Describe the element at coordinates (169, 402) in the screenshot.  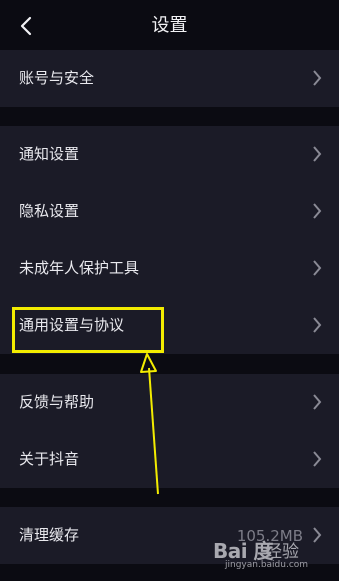
I see `settings-item-feedback-help: 反馈与帮助` at that location.